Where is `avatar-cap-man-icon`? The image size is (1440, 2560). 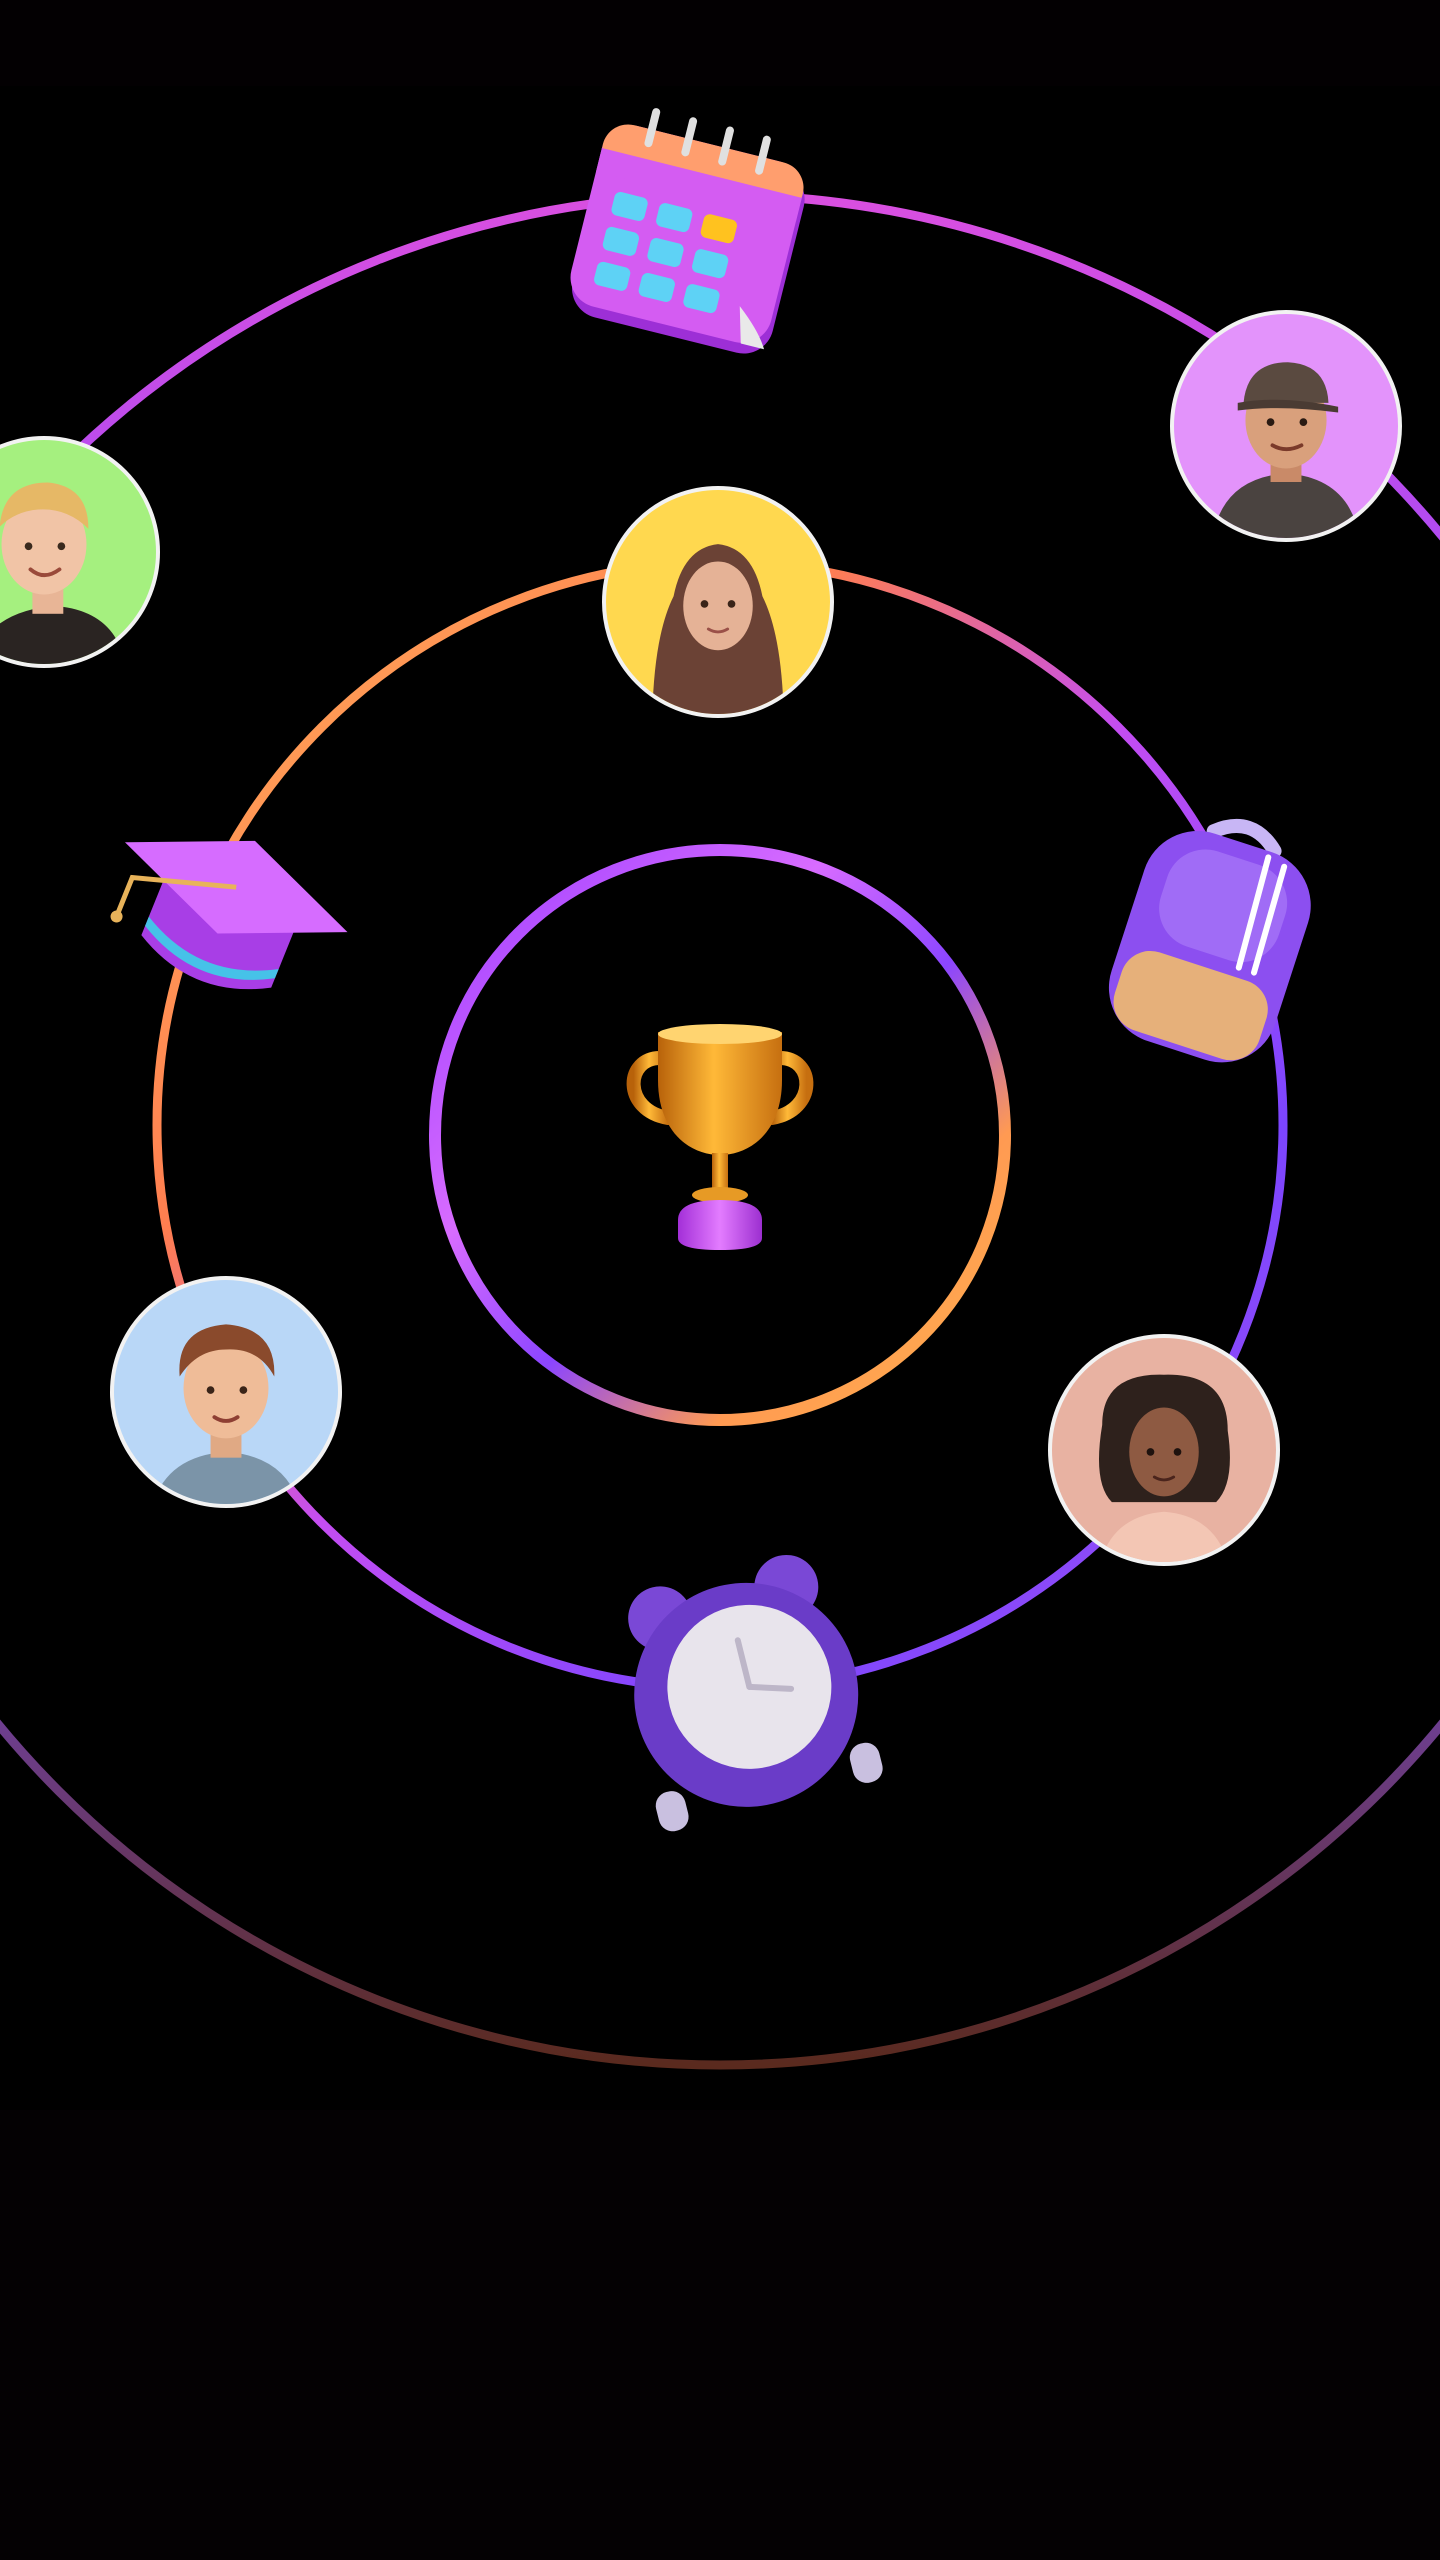
avatar-cap-man-icon is located at coordinates (1286, 426).